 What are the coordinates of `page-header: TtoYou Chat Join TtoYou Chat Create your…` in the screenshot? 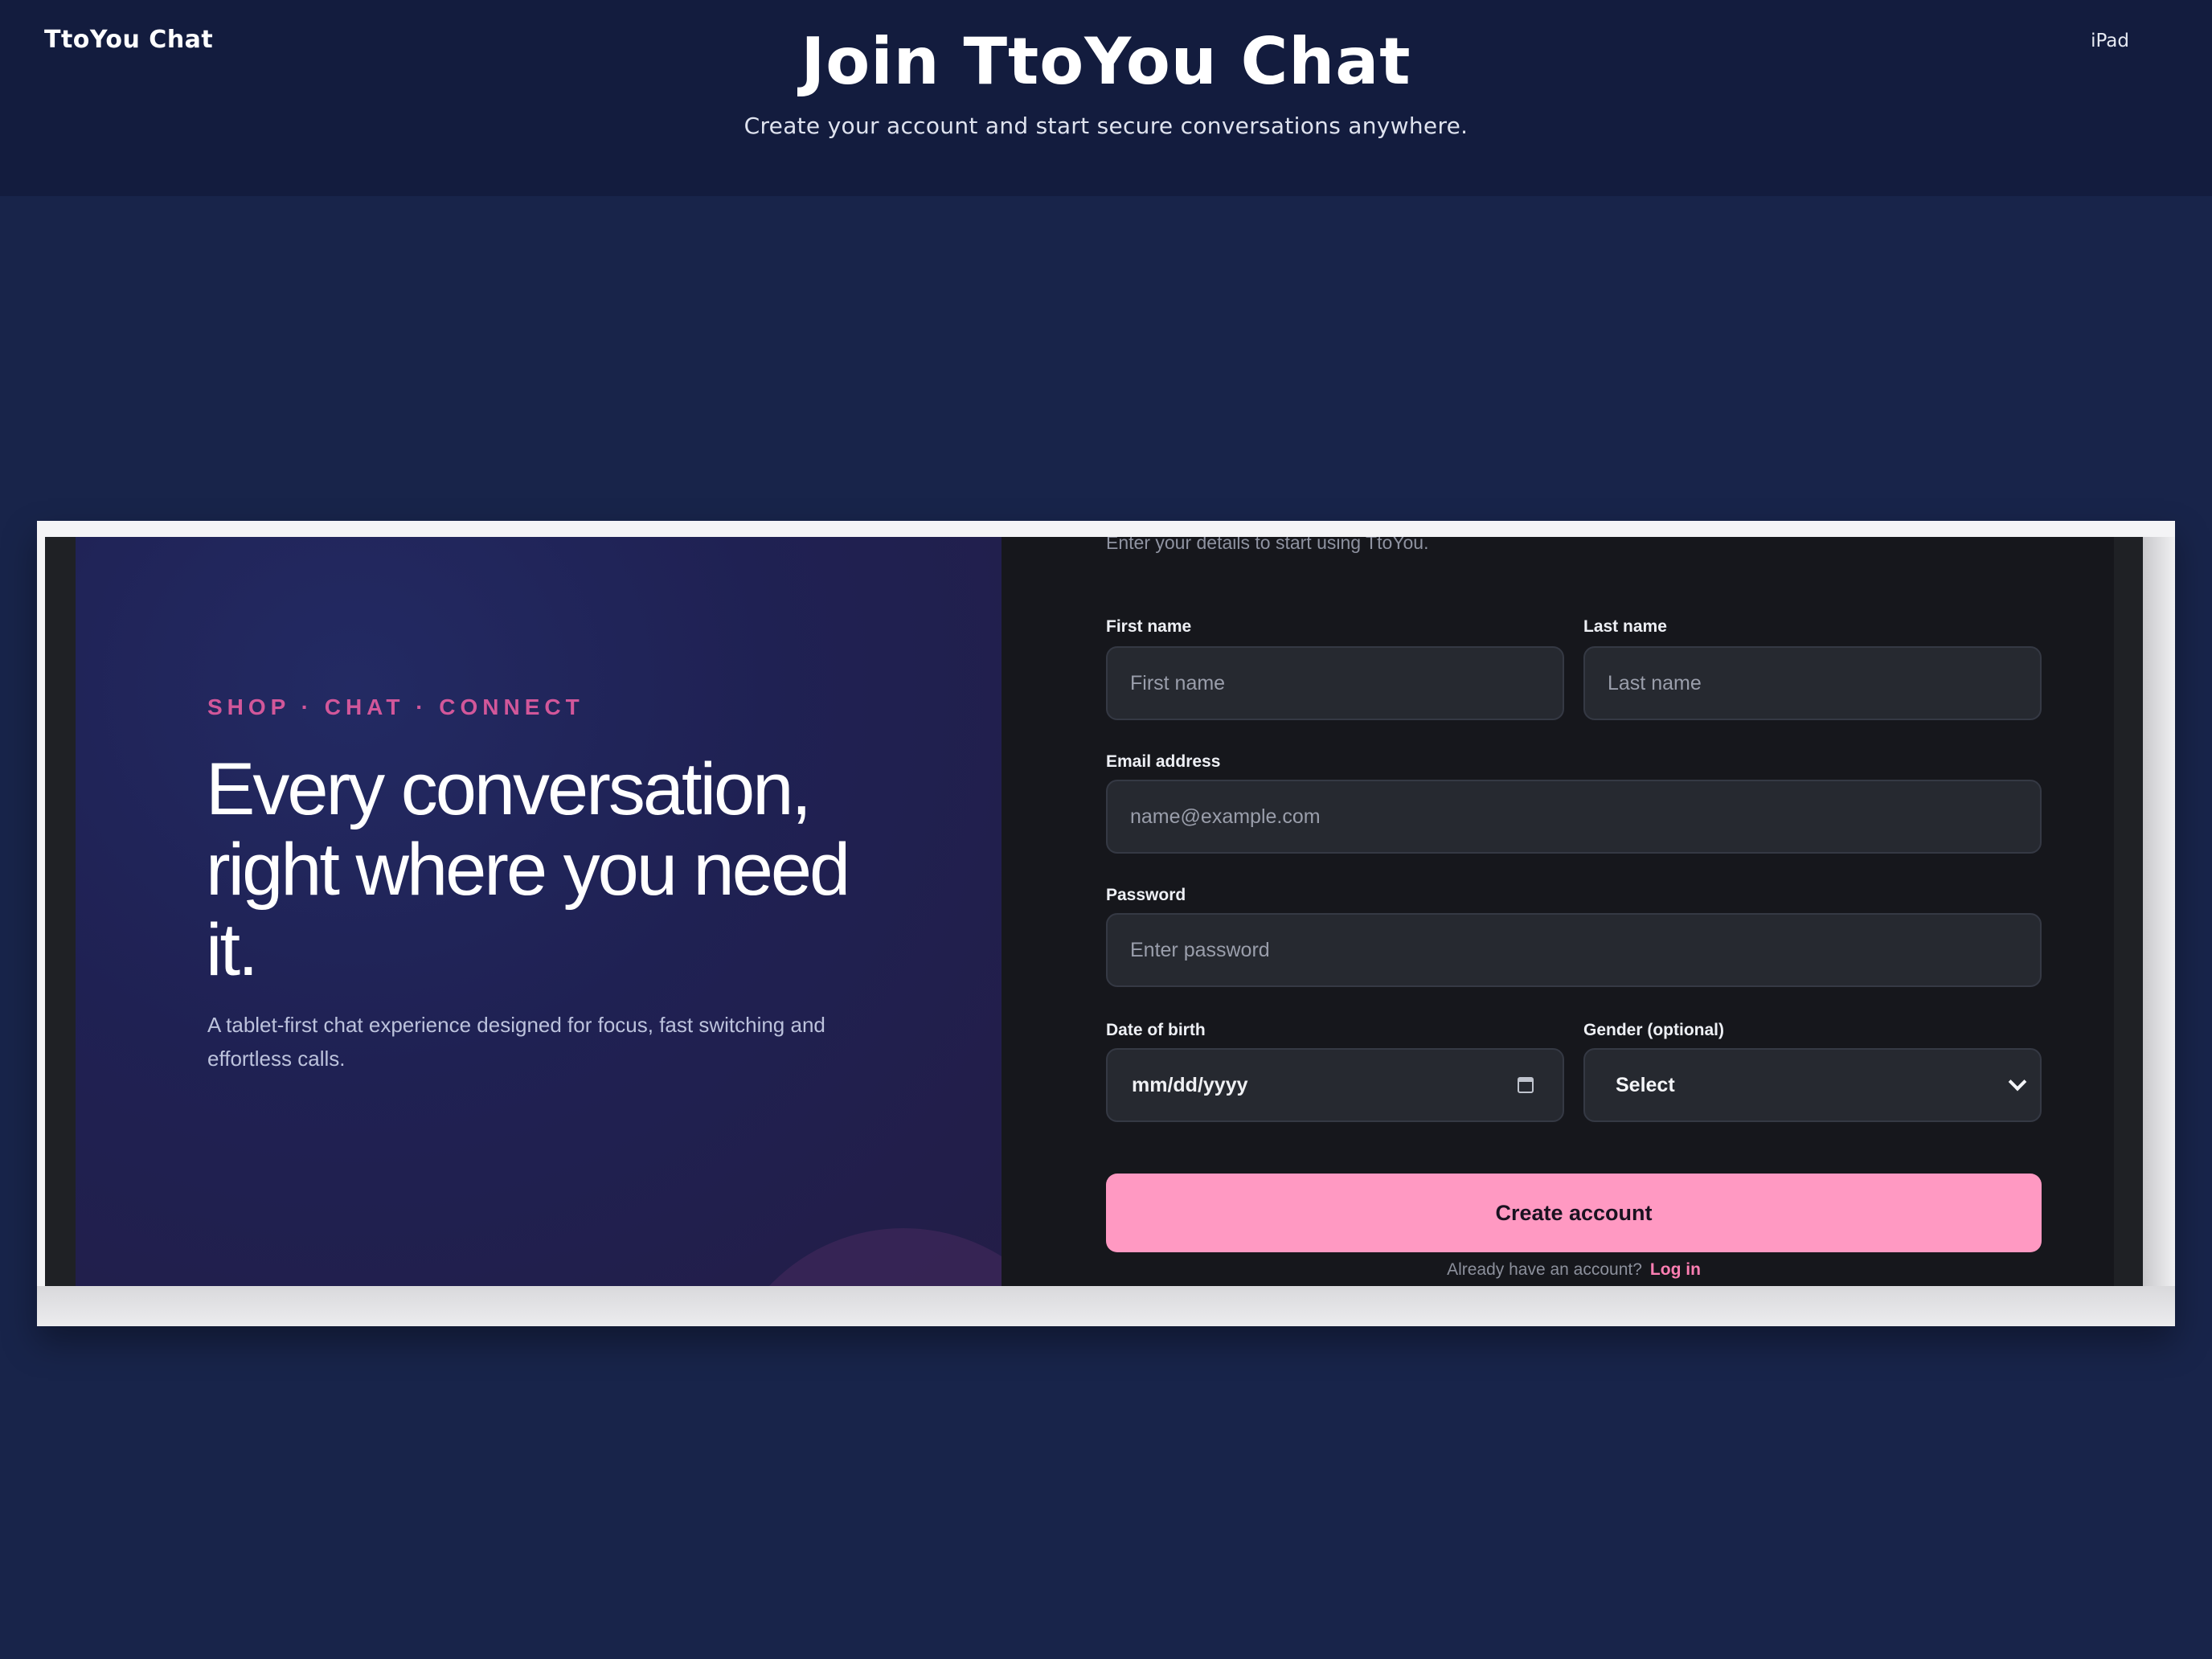 It's located at (1106, 98).